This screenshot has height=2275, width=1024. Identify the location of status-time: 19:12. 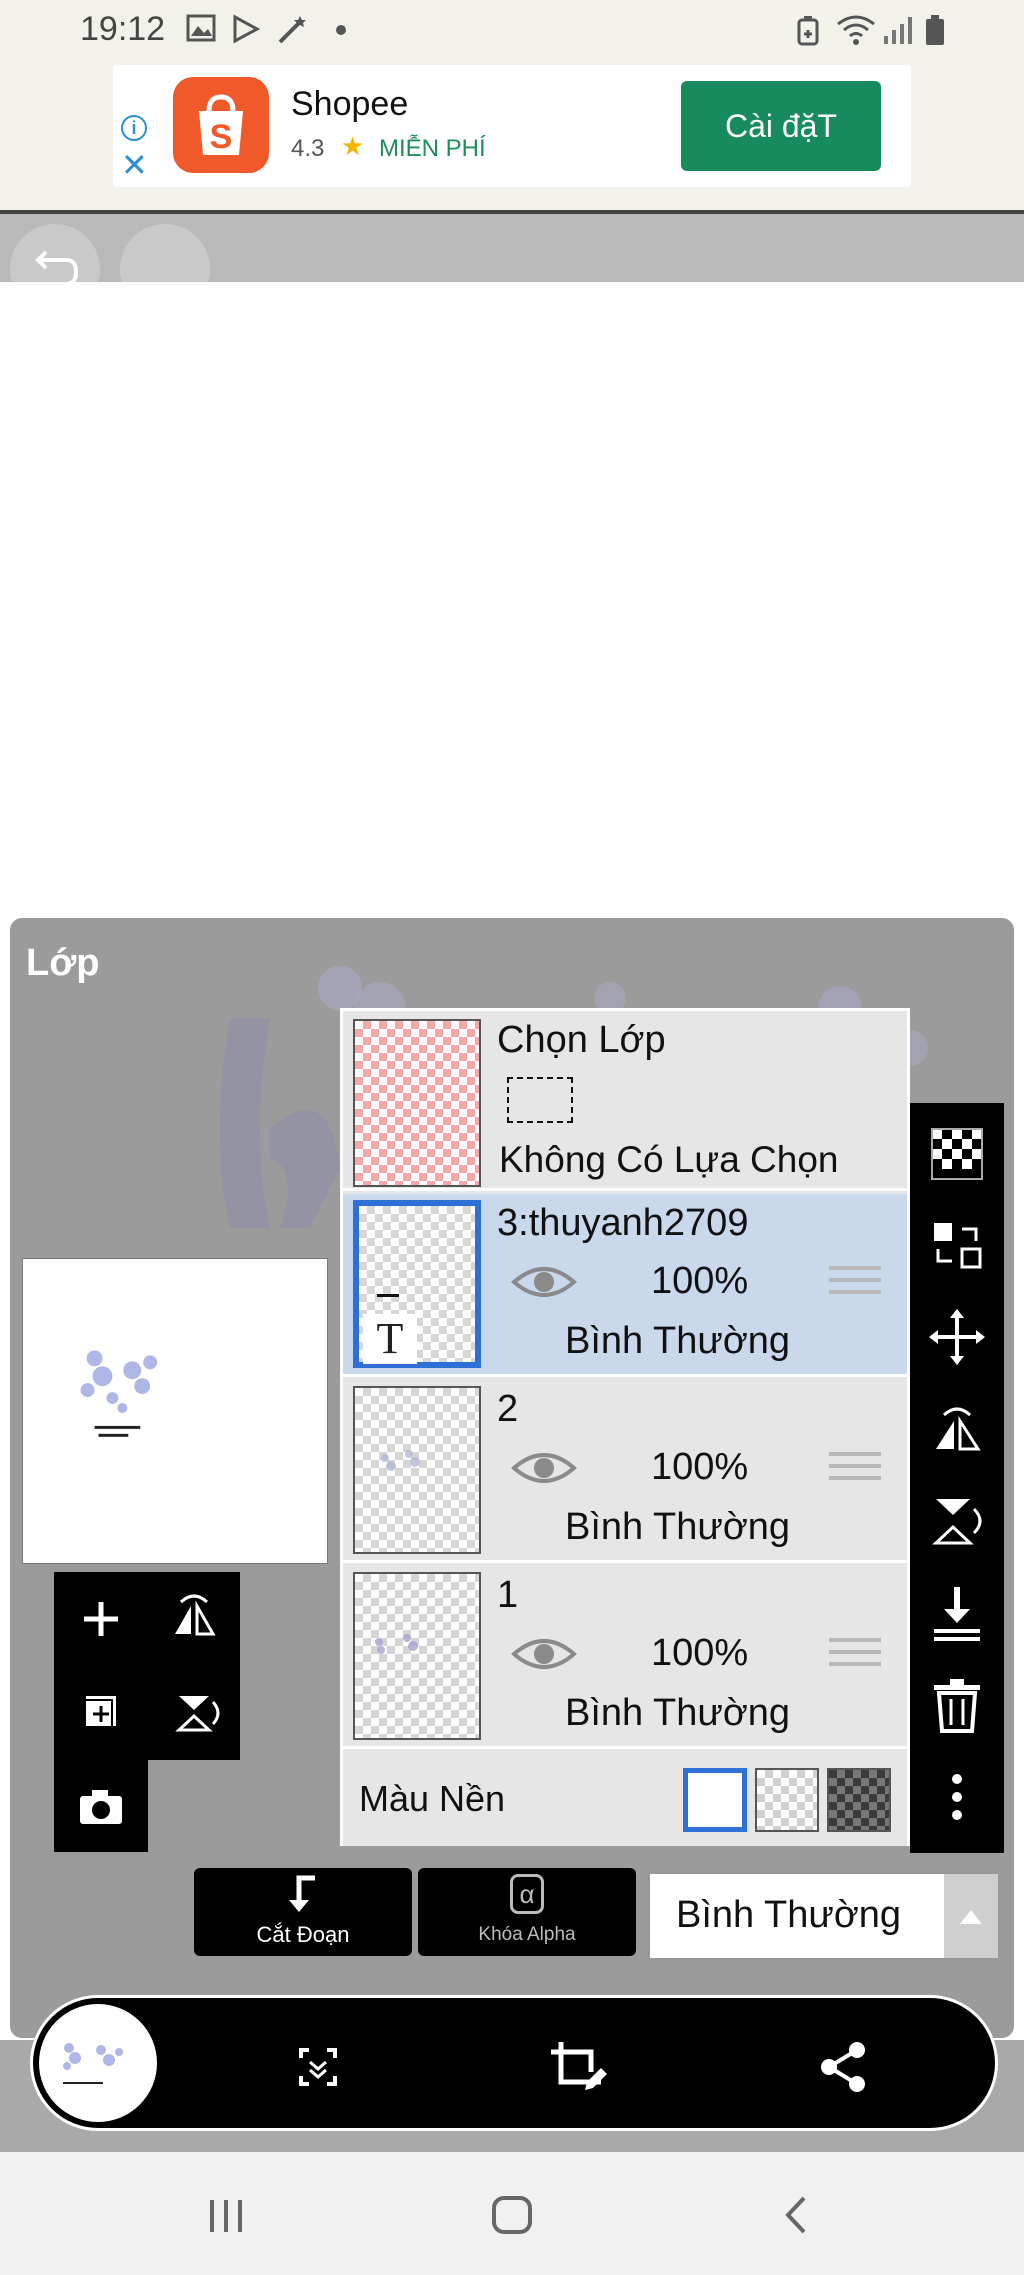
(123, 29).